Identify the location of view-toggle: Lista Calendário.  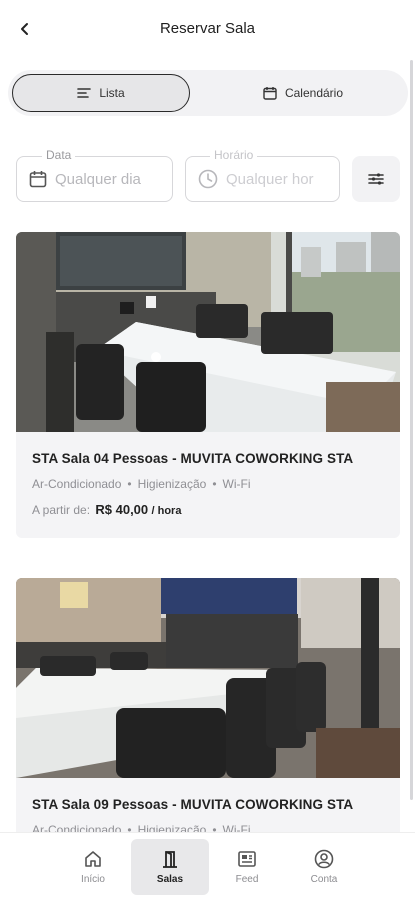
(208, 93).